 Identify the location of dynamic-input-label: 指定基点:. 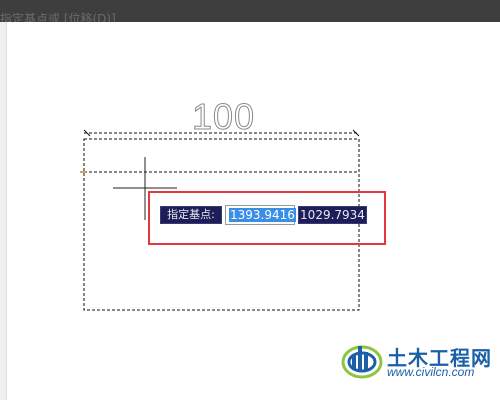
(191, 215).